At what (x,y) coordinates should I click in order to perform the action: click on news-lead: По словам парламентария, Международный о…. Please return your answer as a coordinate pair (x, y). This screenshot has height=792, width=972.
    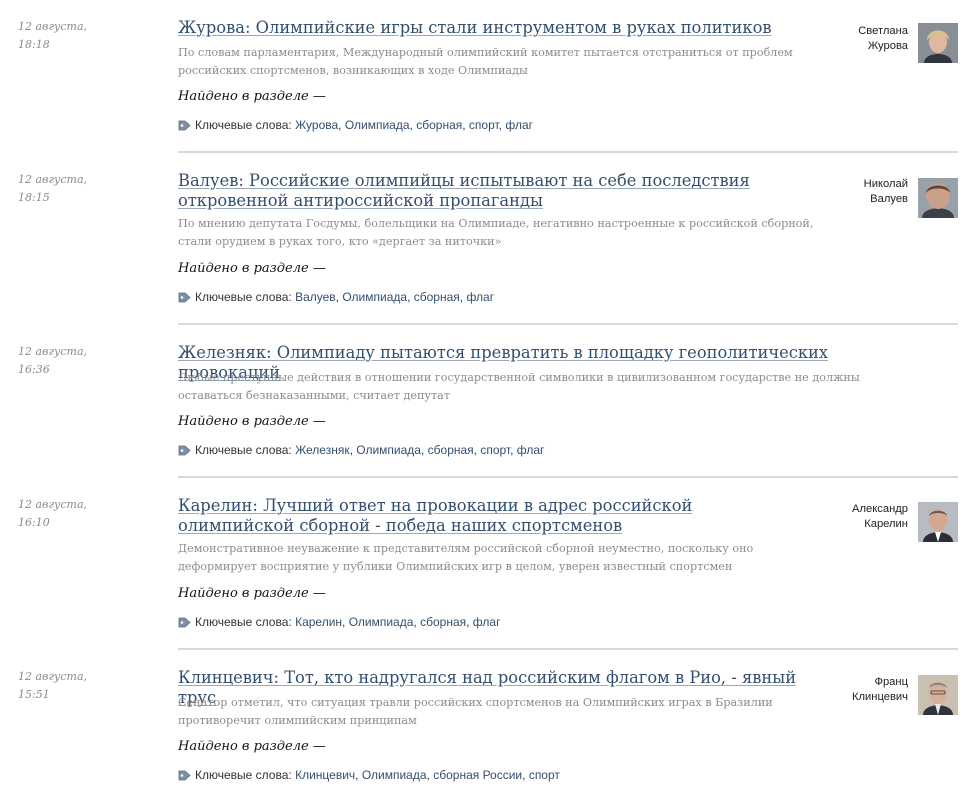
    Looking at the image, I should click on (485, 61).